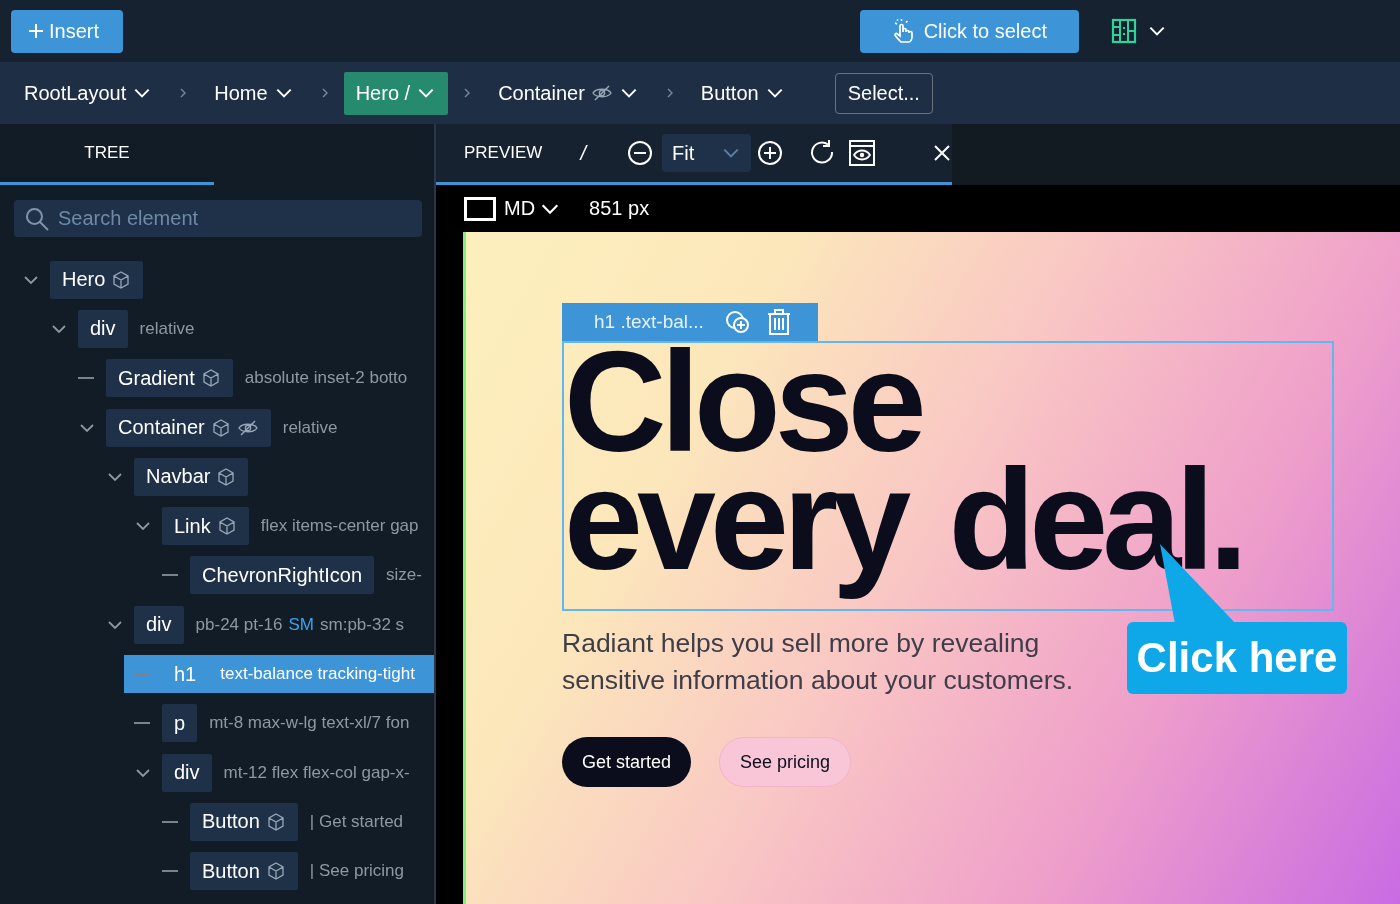 The image size is (1400, 904). I want to click on class-names: | See pricing, so click(357, 871).